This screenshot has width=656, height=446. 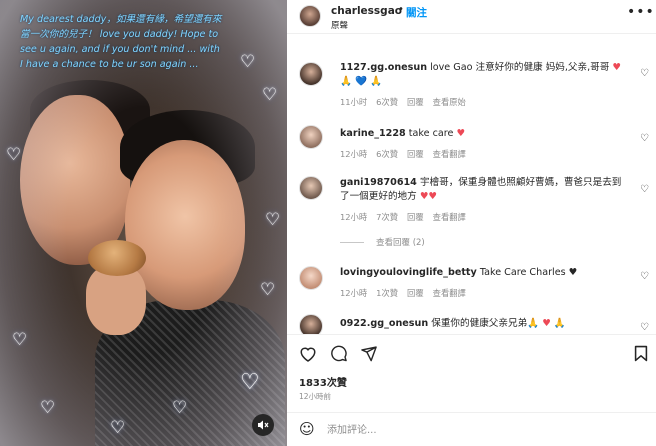 I want to click on comment-meta: 11小时 6次贊 回覆 查看原始, so click(x=407, y=102).